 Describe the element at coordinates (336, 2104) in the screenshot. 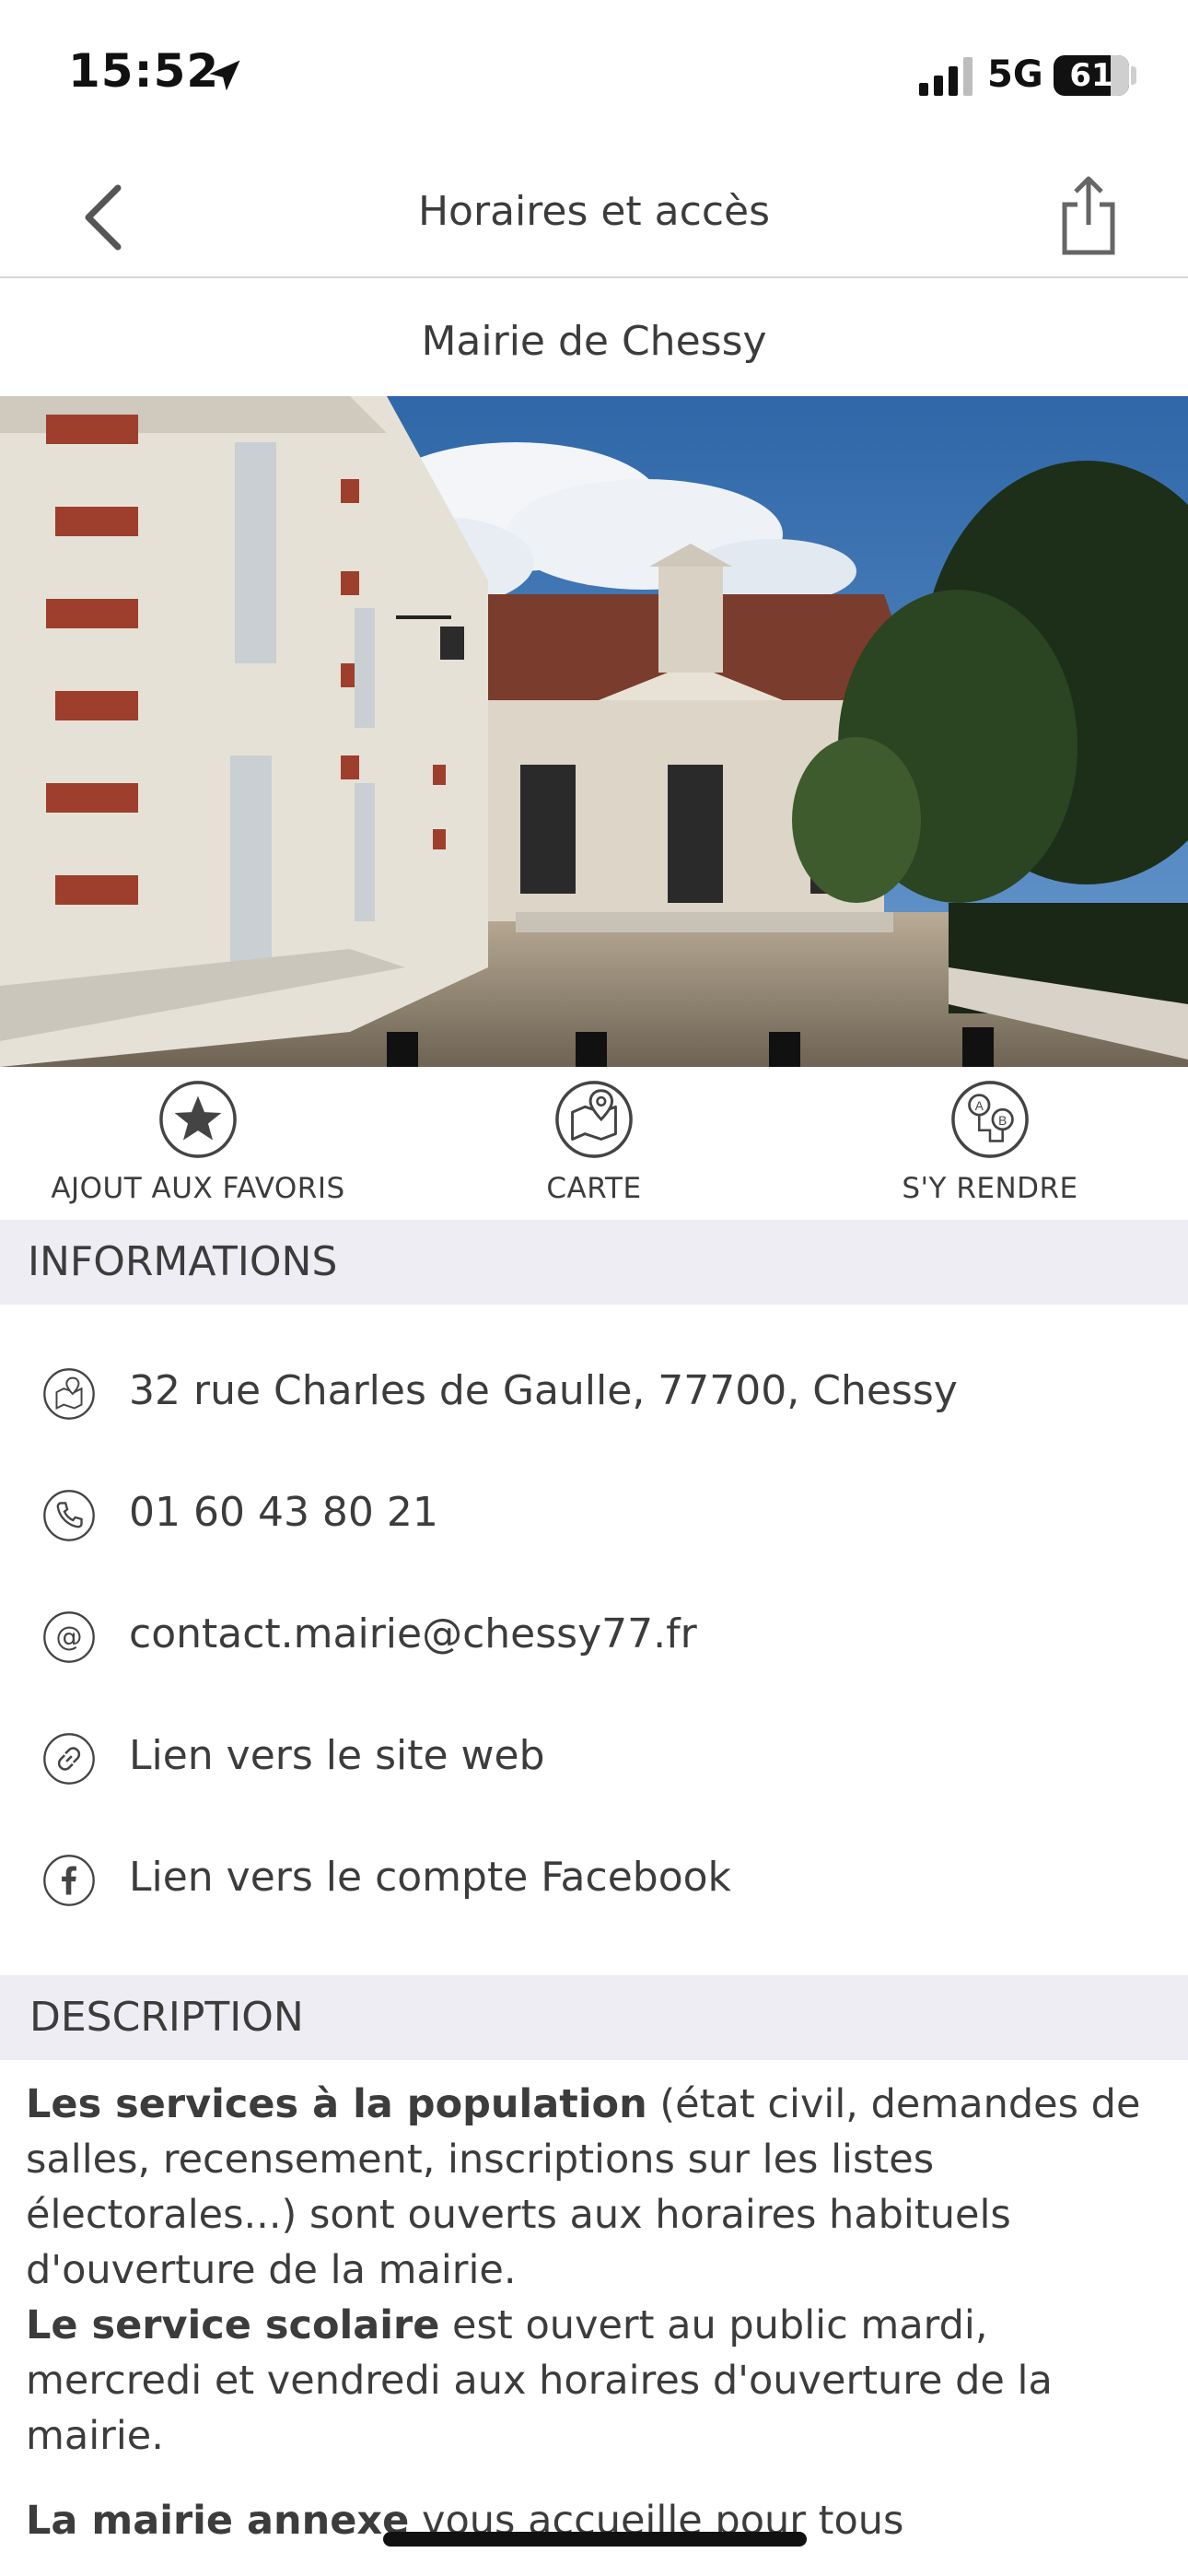

I see `description-bold-1: Les services à la population` at that location.